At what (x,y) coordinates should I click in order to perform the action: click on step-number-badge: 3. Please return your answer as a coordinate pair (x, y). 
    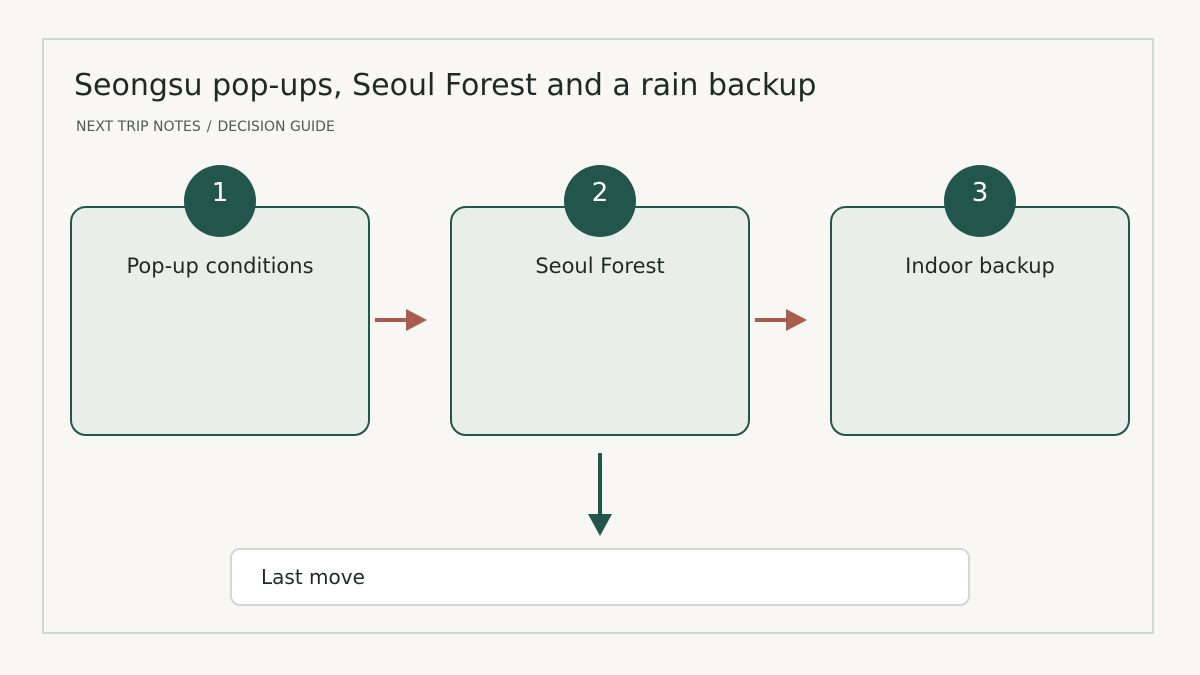
    Looking at the image, I should click on (980, 201).